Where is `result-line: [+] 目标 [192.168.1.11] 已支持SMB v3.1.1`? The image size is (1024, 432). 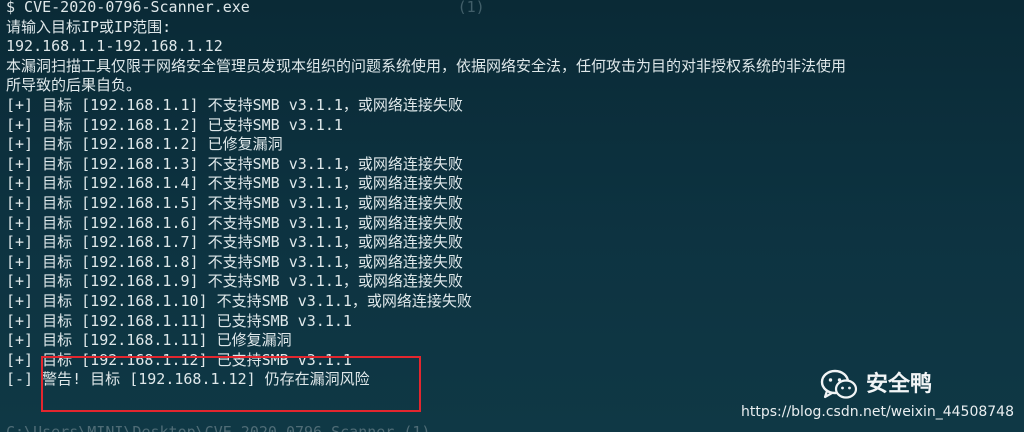 result-line: [+] 目标 [192.168.1.11] 已支持SMB v3.1.1 is located at coordinates (179, 320).